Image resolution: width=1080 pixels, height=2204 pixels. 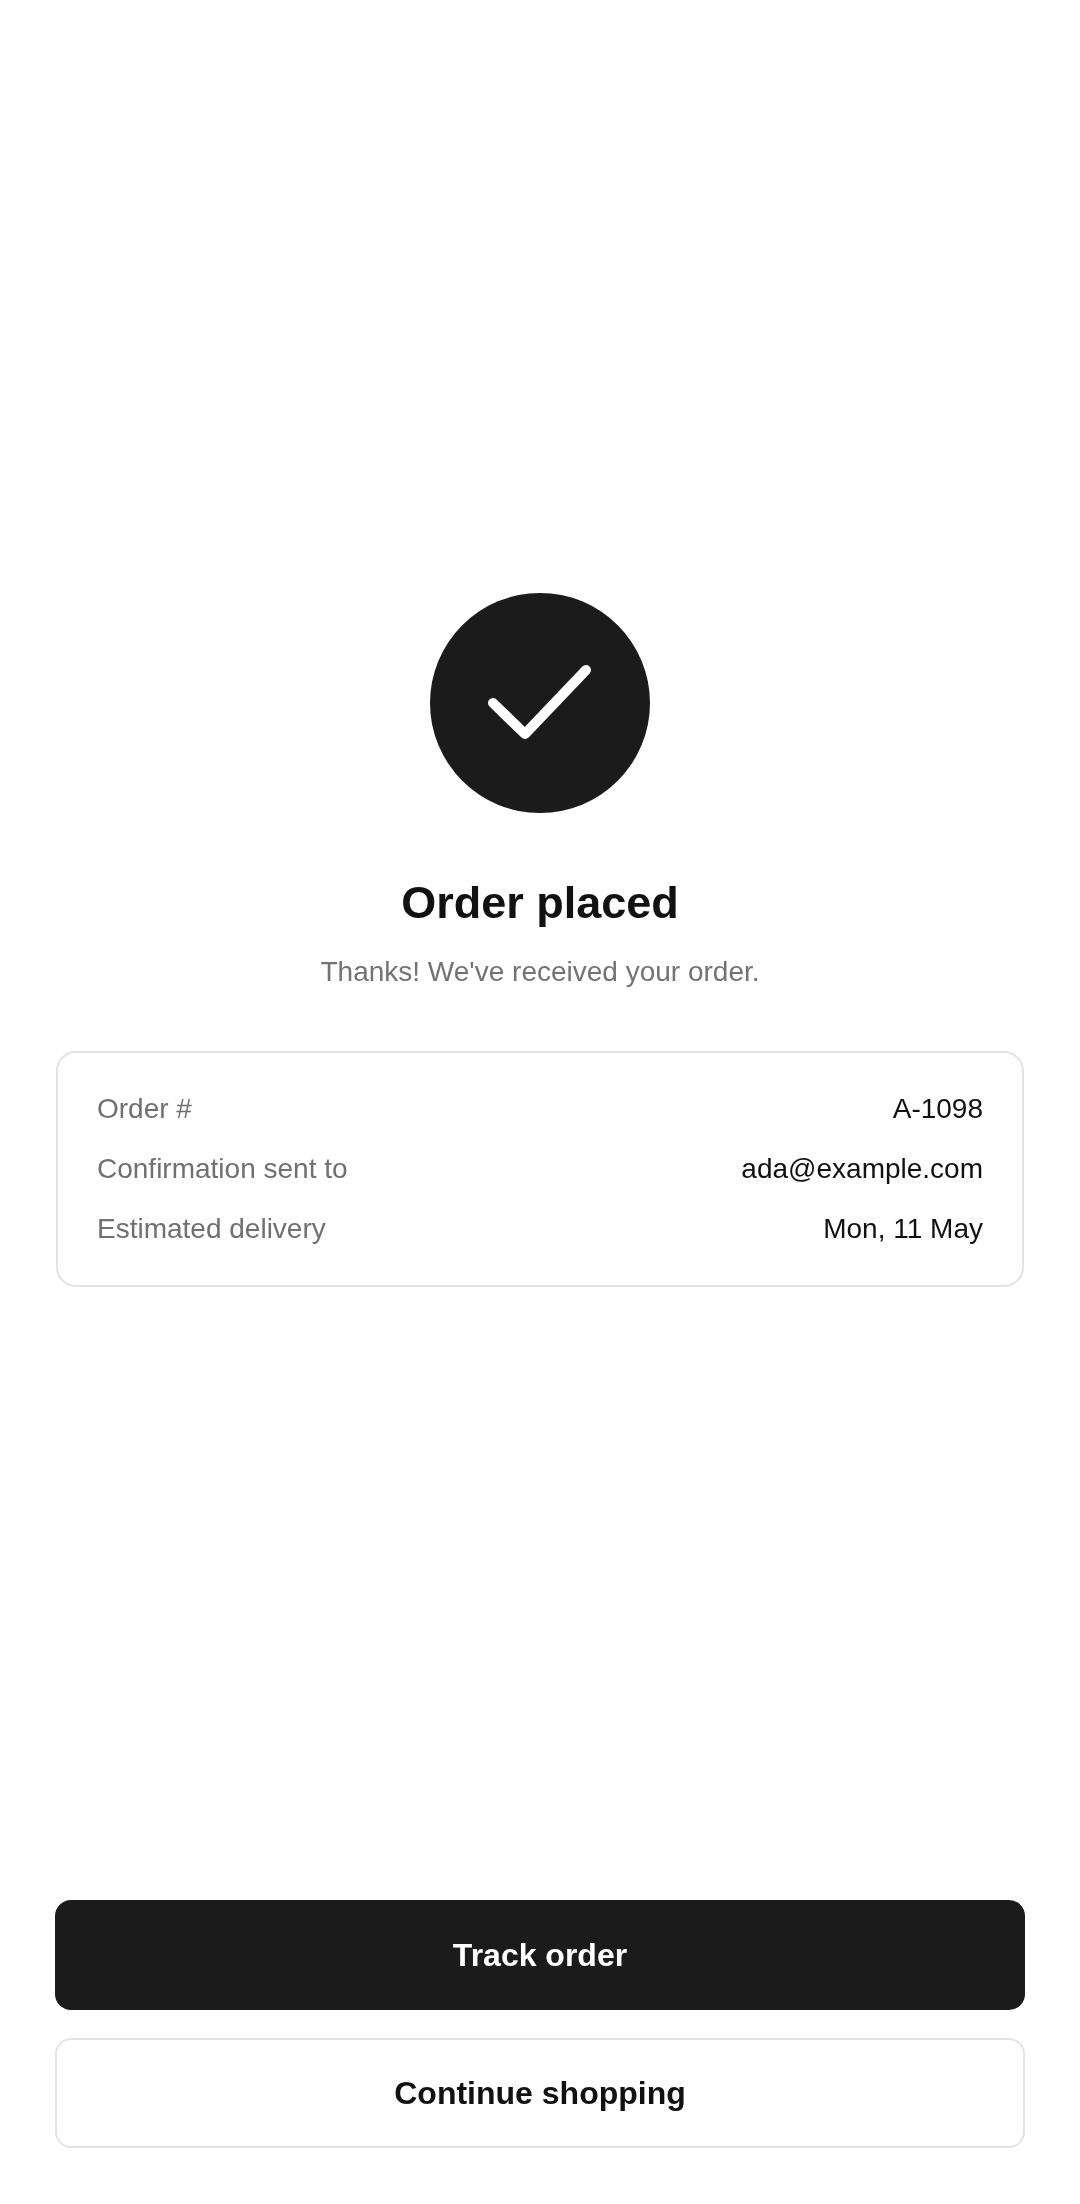 I want to click on detail-label: Confirmation sent to, so click(x=222, y=1169).